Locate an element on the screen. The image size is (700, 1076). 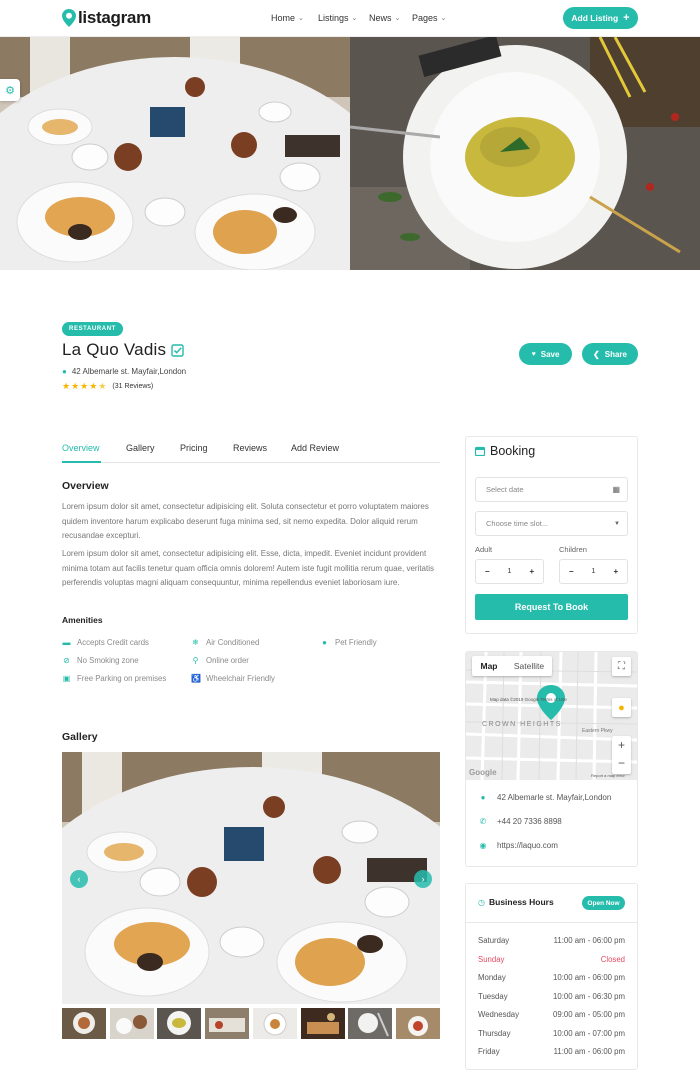
settings-gear-tab: ⚙ is located at coordinates (10, 90).